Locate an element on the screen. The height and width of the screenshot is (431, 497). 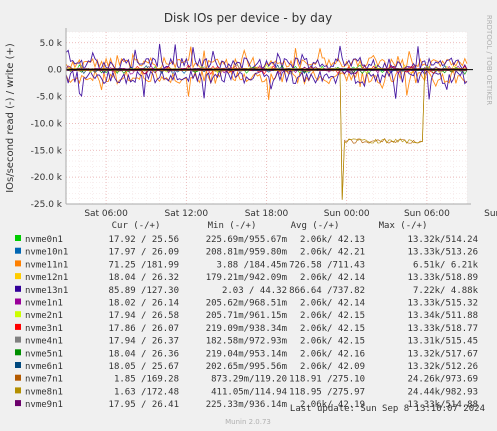
legend-cur-value: 17.92 / 25.56 is located at coordinates (144, 240).